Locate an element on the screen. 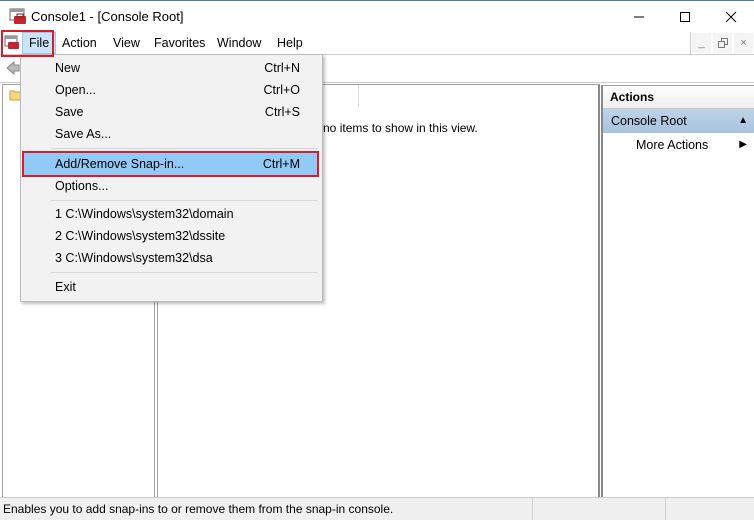 This screenshot has height=520, width=754. menu-bar: File Action View Favorites Window Help is located at coordinates (377, 43).